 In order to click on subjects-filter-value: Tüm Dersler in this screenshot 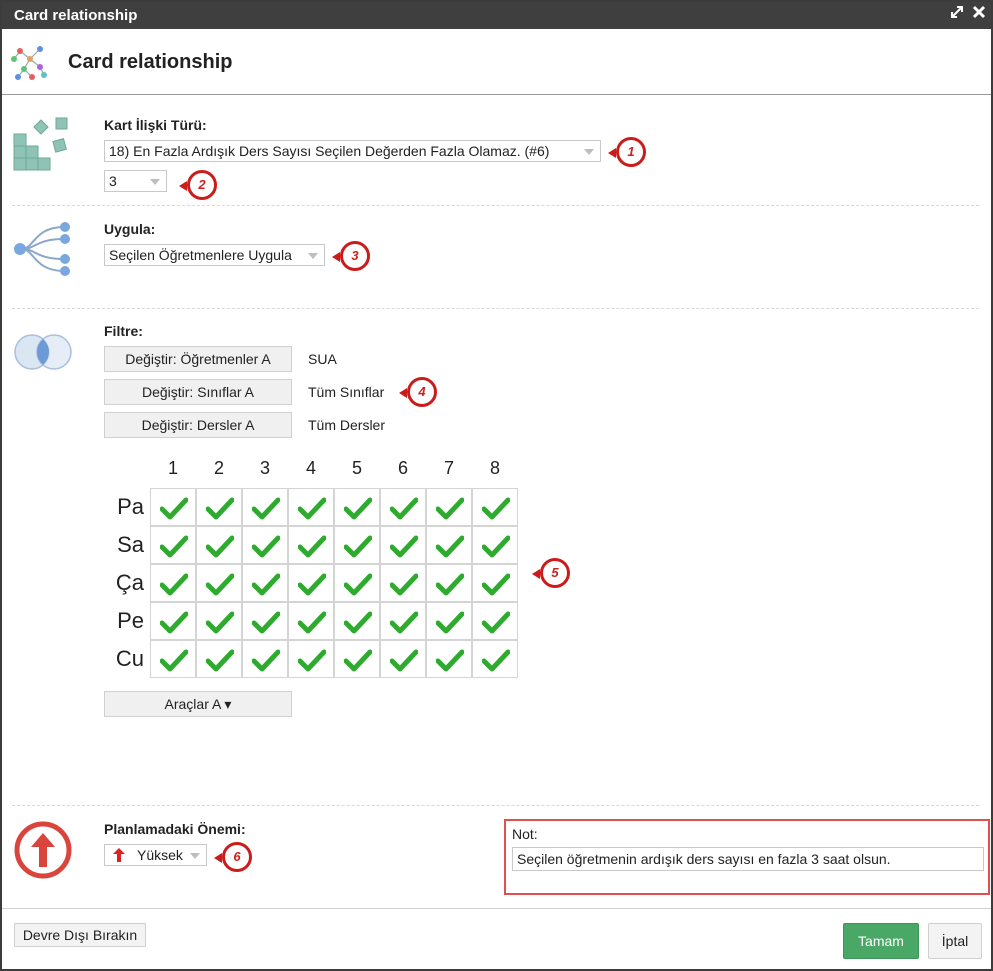, I will do `click(347, 425)`.